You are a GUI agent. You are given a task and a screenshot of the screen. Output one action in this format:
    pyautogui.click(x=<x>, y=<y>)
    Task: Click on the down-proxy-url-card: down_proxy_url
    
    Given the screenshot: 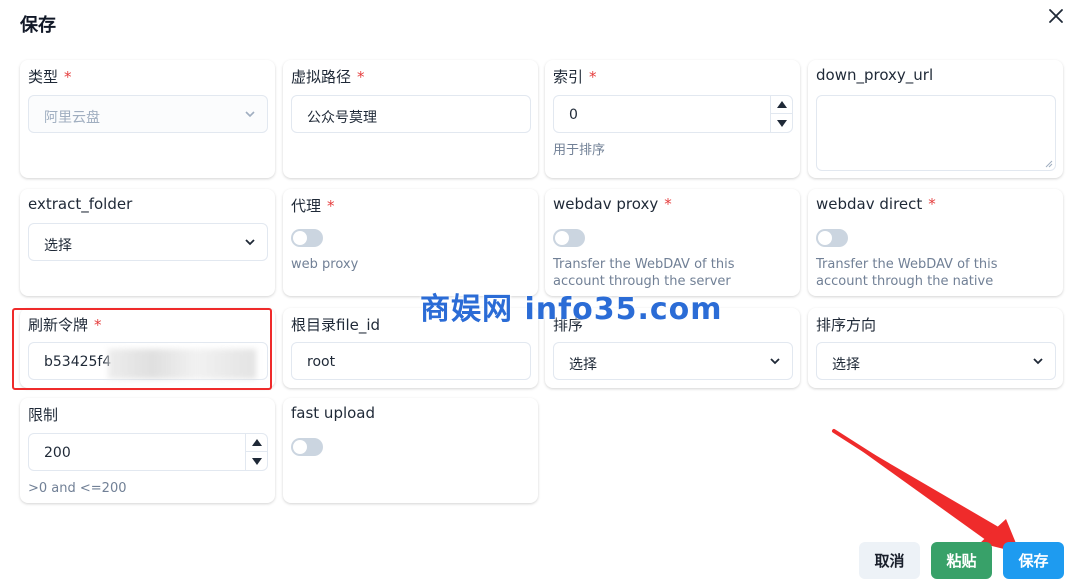 What is the action you would take?
    pyautogui.click(x=935, y=119)
    